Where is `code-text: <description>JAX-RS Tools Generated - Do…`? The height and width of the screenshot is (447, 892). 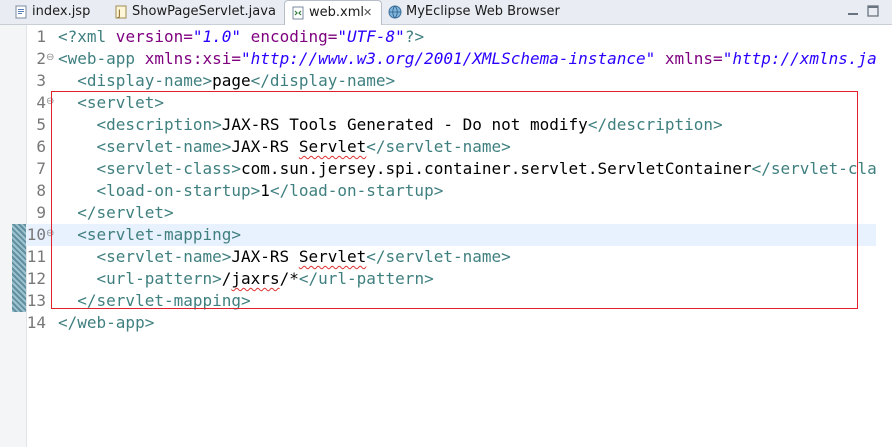
code-text: <description>JAX-RS Tools Generated - Do… is located at coordinates (390, 125).